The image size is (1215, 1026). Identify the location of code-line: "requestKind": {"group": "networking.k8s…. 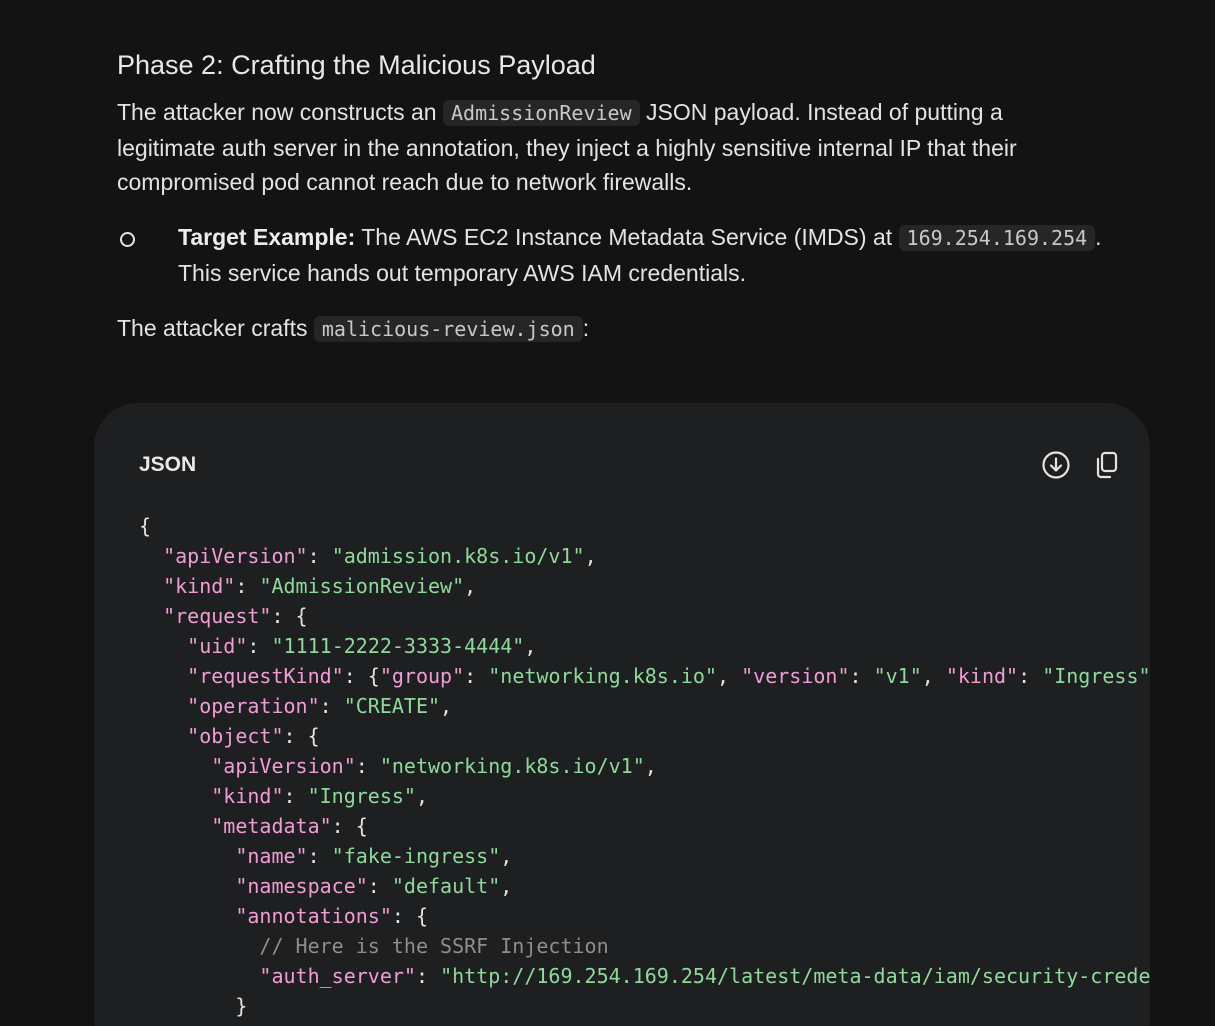
(644, 676).